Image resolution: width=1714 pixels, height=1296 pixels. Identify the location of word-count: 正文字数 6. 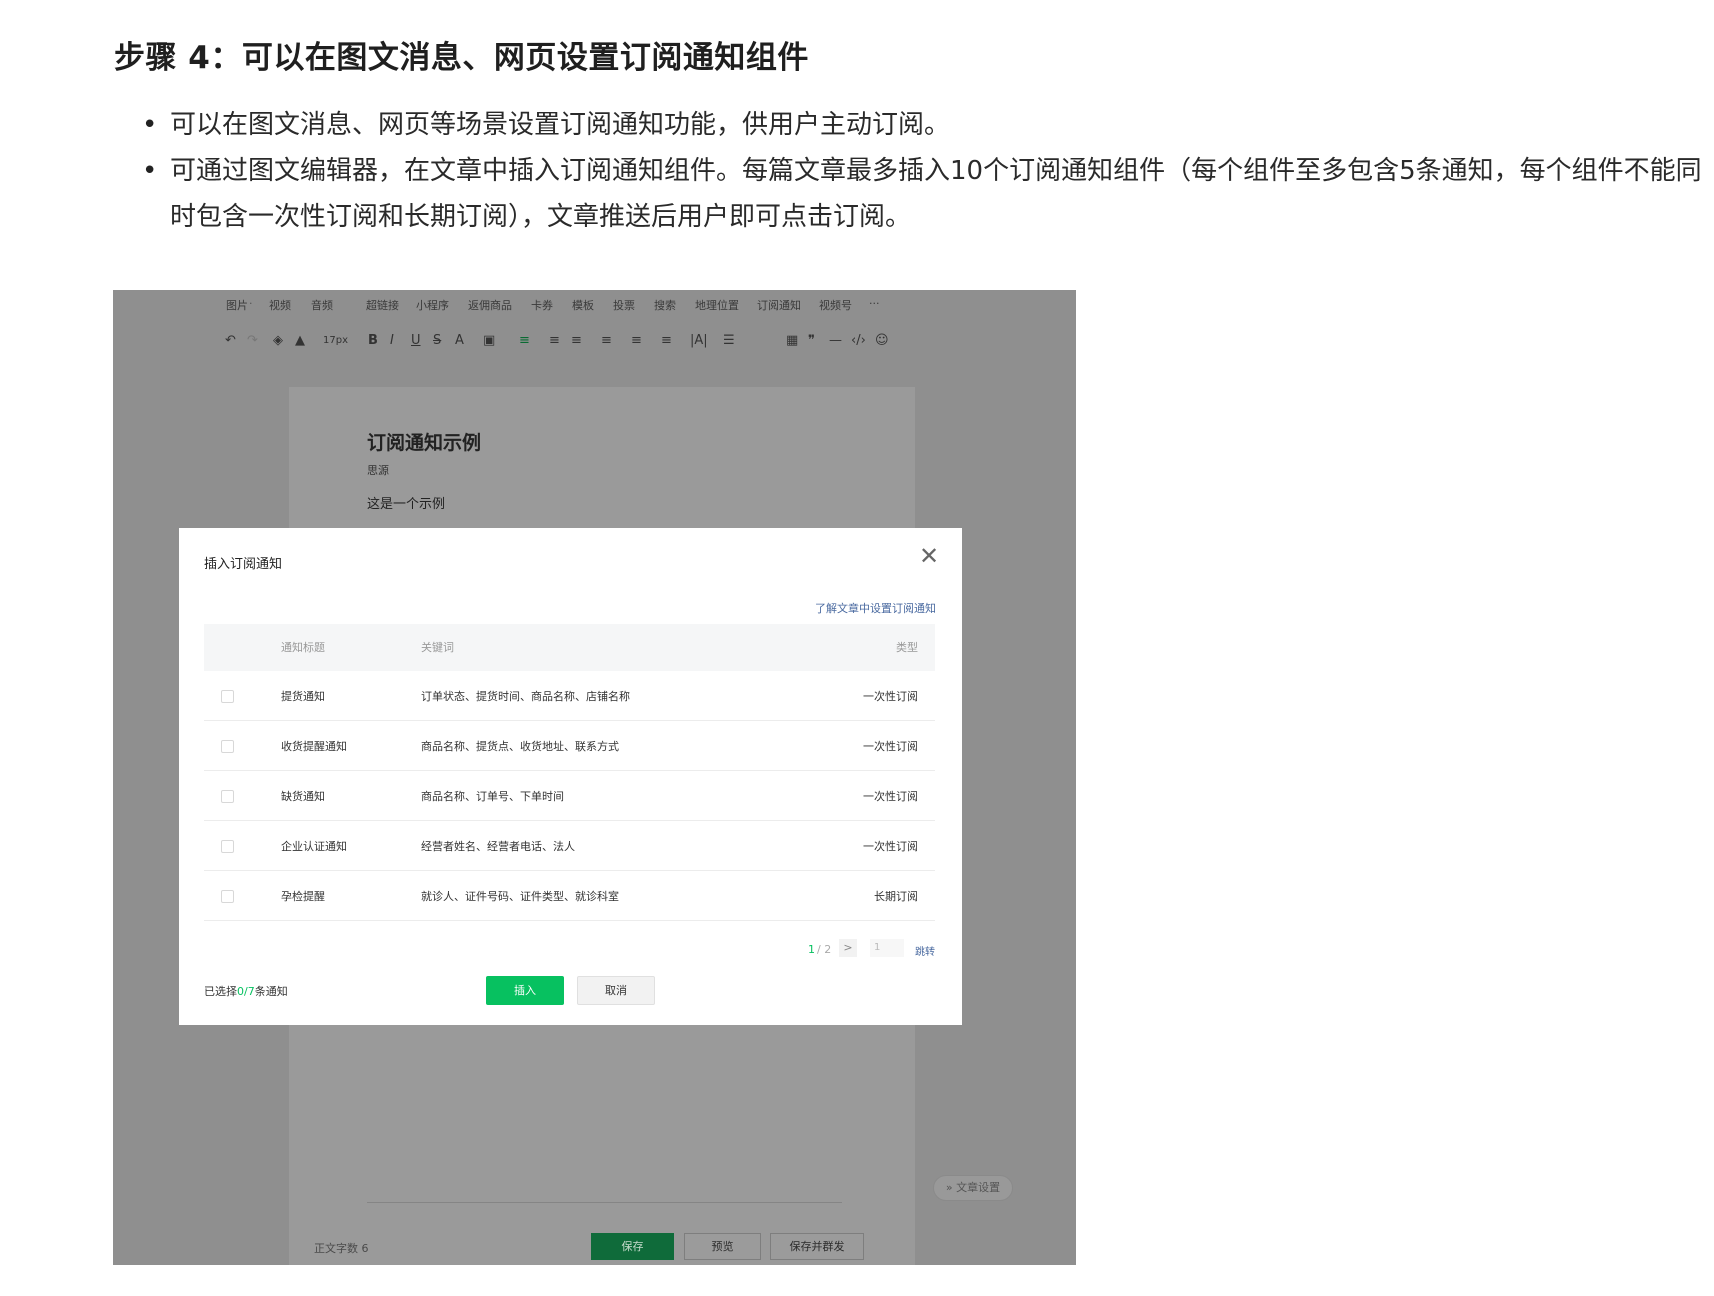
(341, 1248).